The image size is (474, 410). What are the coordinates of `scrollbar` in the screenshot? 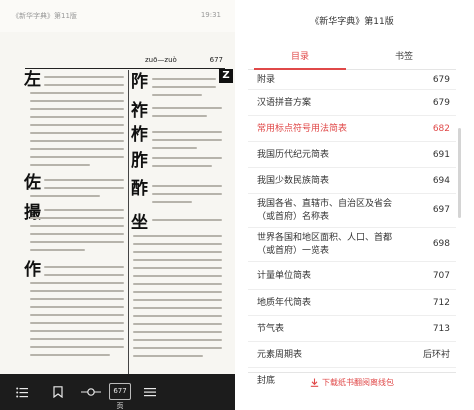 It's located at (459, 173).